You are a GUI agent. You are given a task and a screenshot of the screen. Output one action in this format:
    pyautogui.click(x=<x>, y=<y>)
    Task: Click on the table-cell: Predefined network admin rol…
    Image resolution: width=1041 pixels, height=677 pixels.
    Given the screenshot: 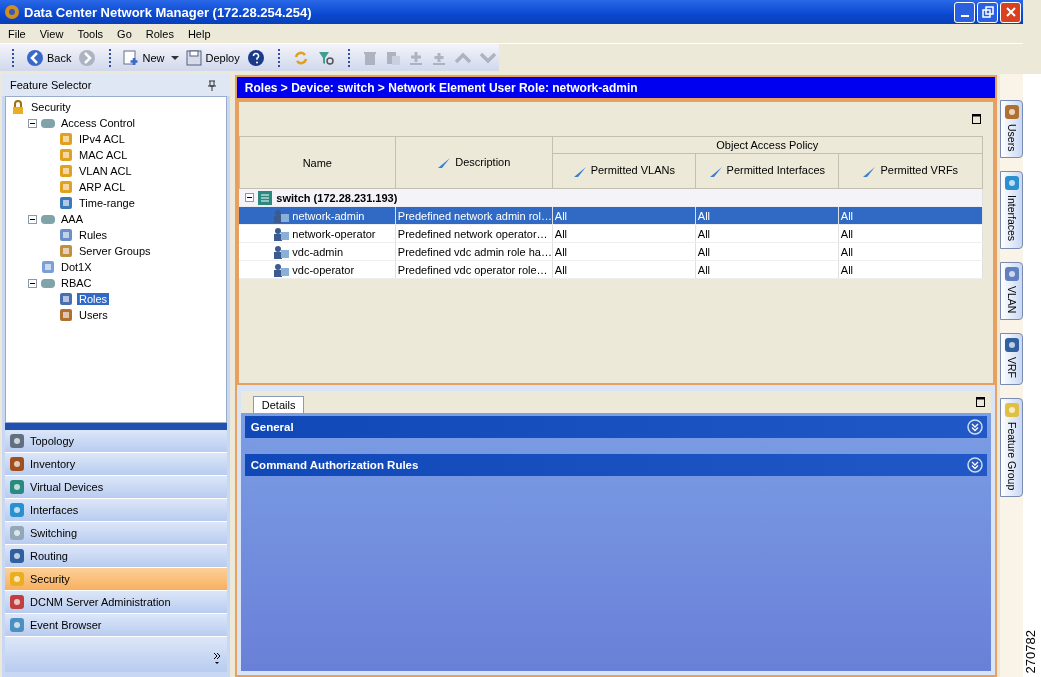 What is the action you would take?
    pyautogui.click(x=474, y=215)
    